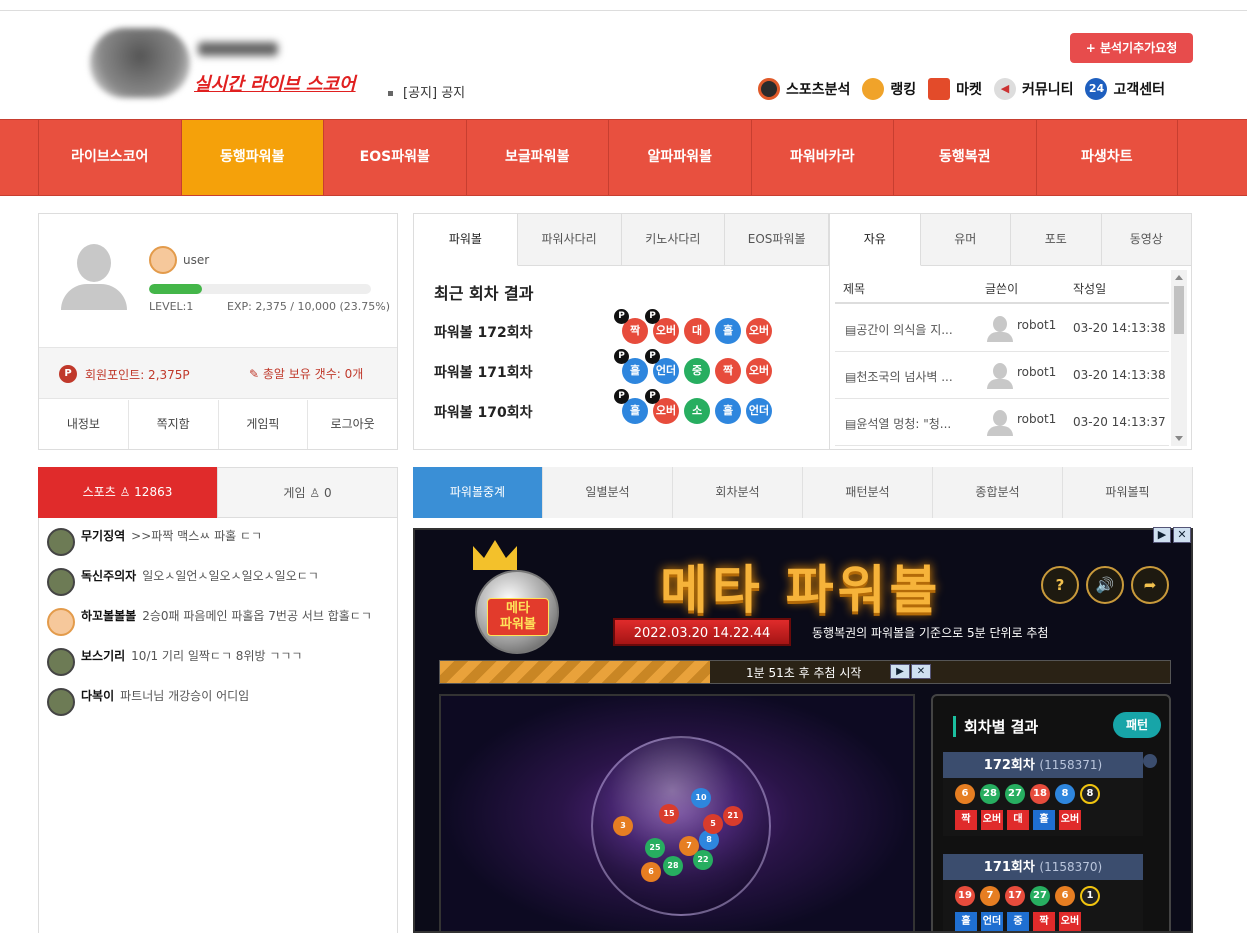 The image size is (1247, 933). I want to click on nav-item: 동행파워볼, so click(251, 157).